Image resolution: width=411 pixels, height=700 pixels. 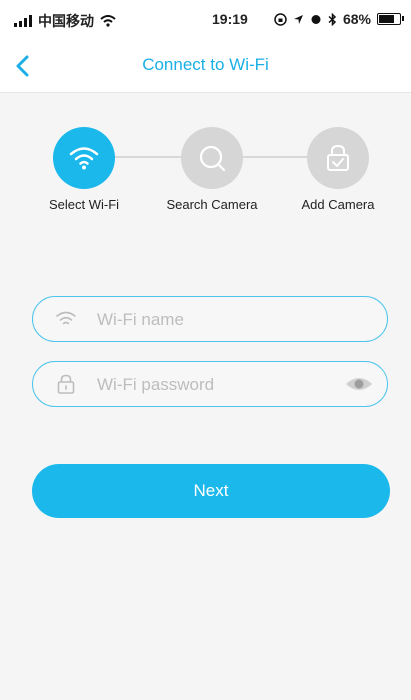 What do you see at coordinates (386, 19) in the screenshot?
I see `battery-fill` at bounding box center [386, 19].